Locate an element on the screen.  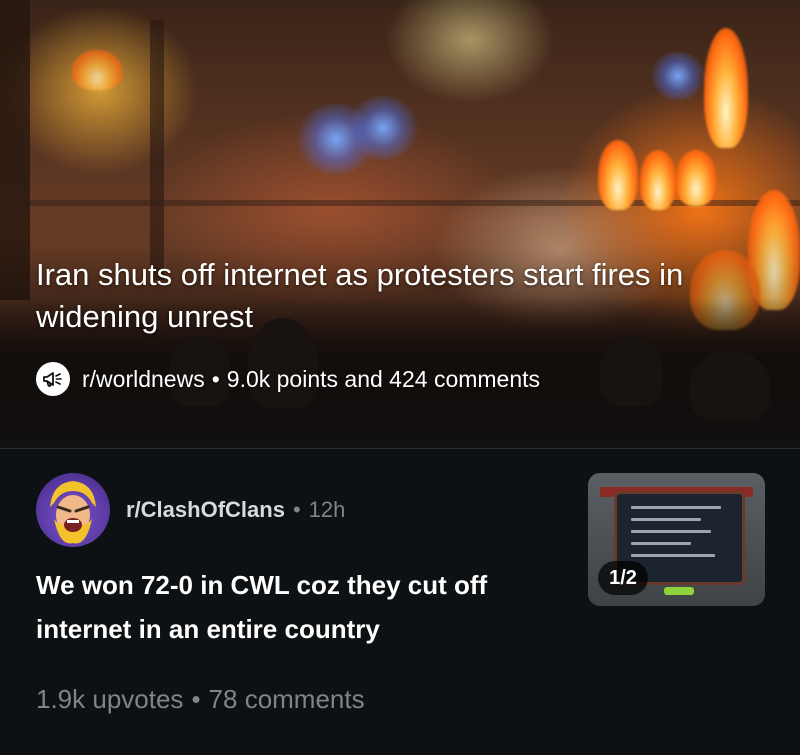
news-subreddit: r/worldnews is located at coordinates (143, 379).